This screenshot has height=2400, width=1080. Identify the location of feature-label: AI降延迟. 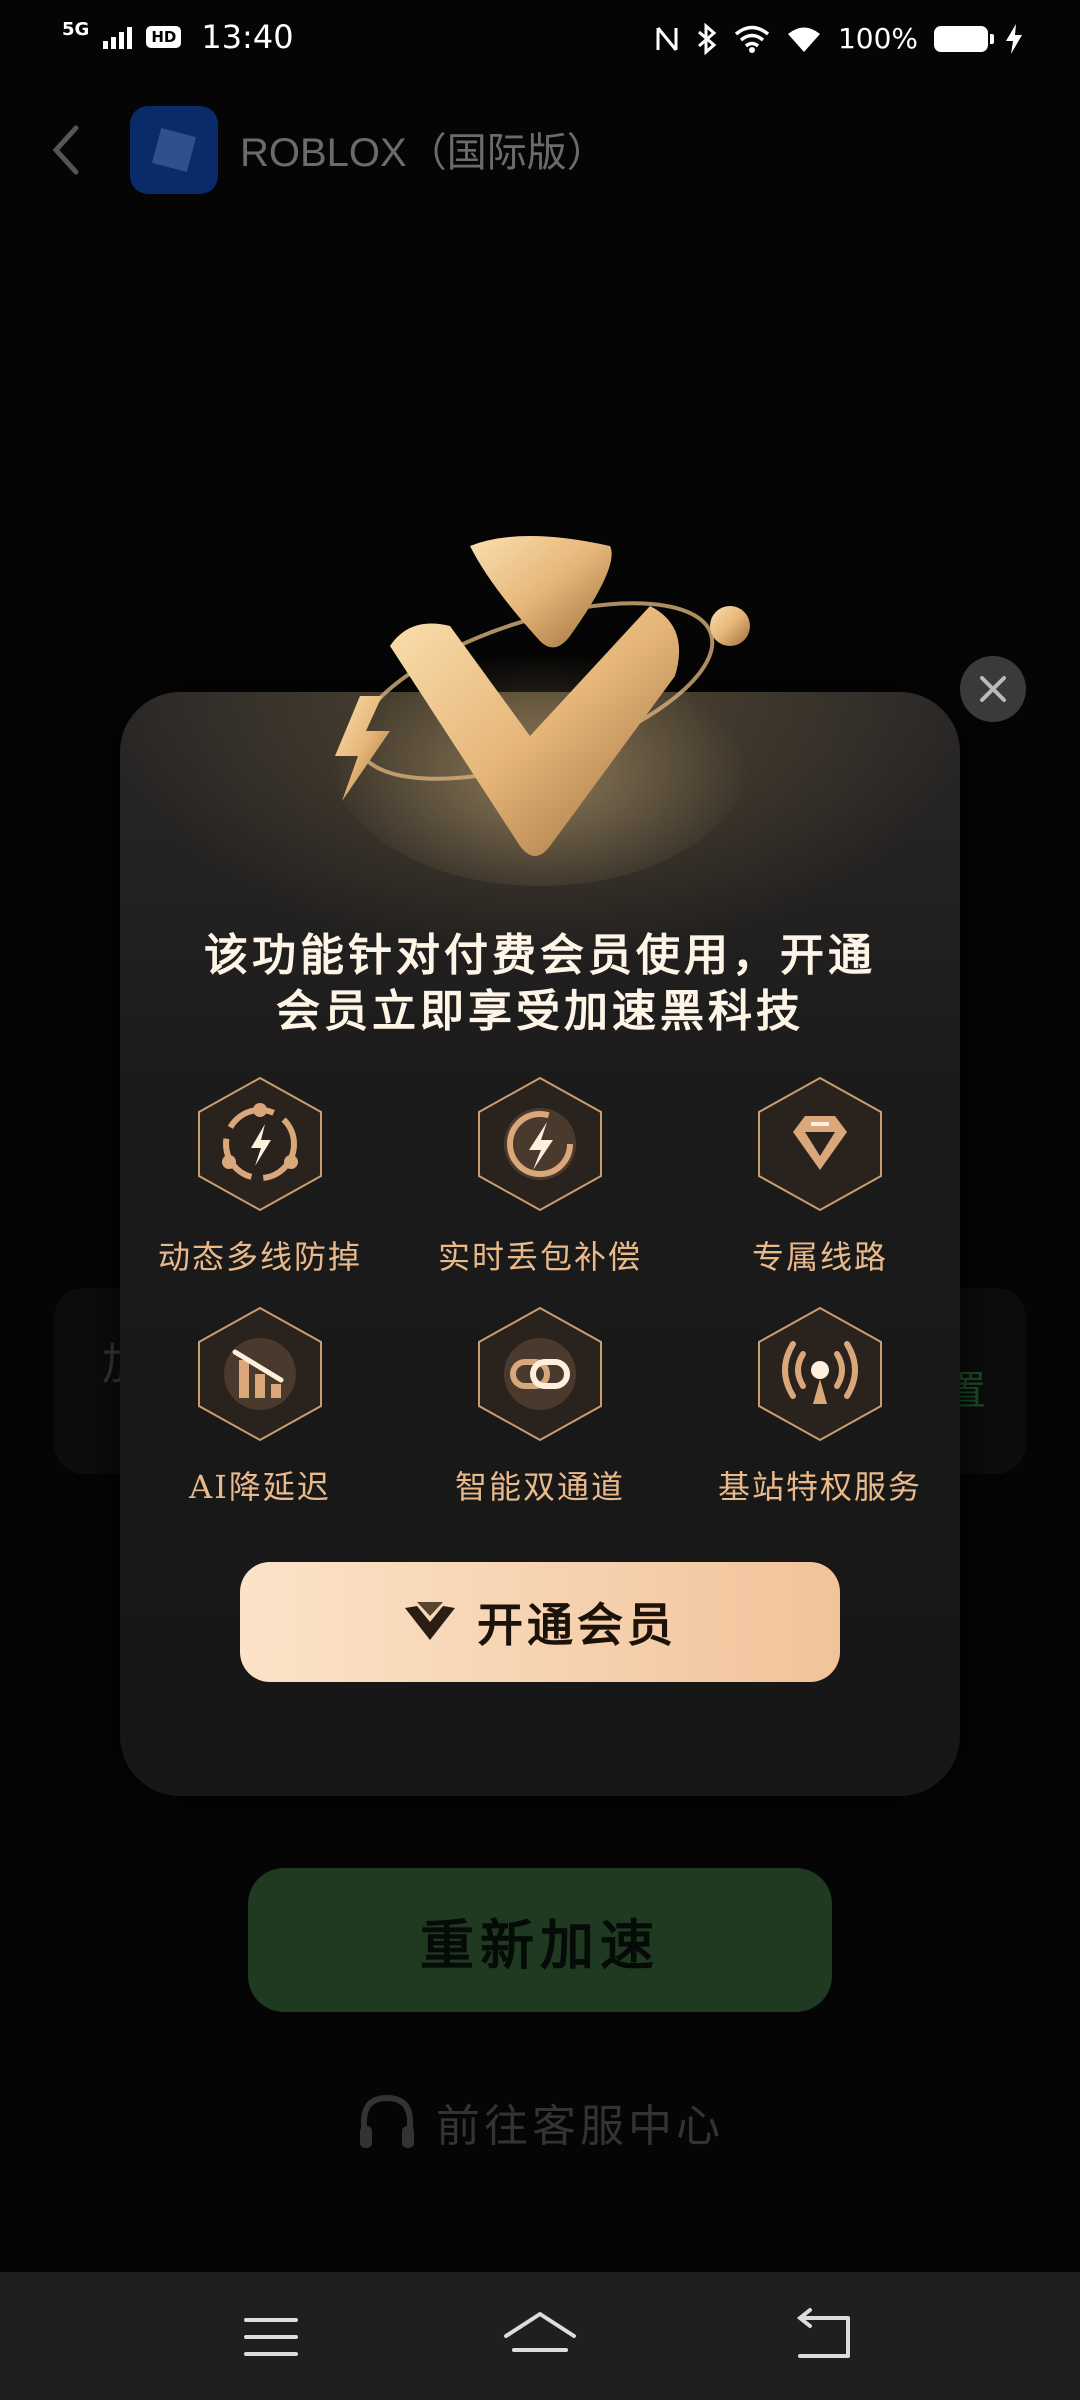
(260, 1487).